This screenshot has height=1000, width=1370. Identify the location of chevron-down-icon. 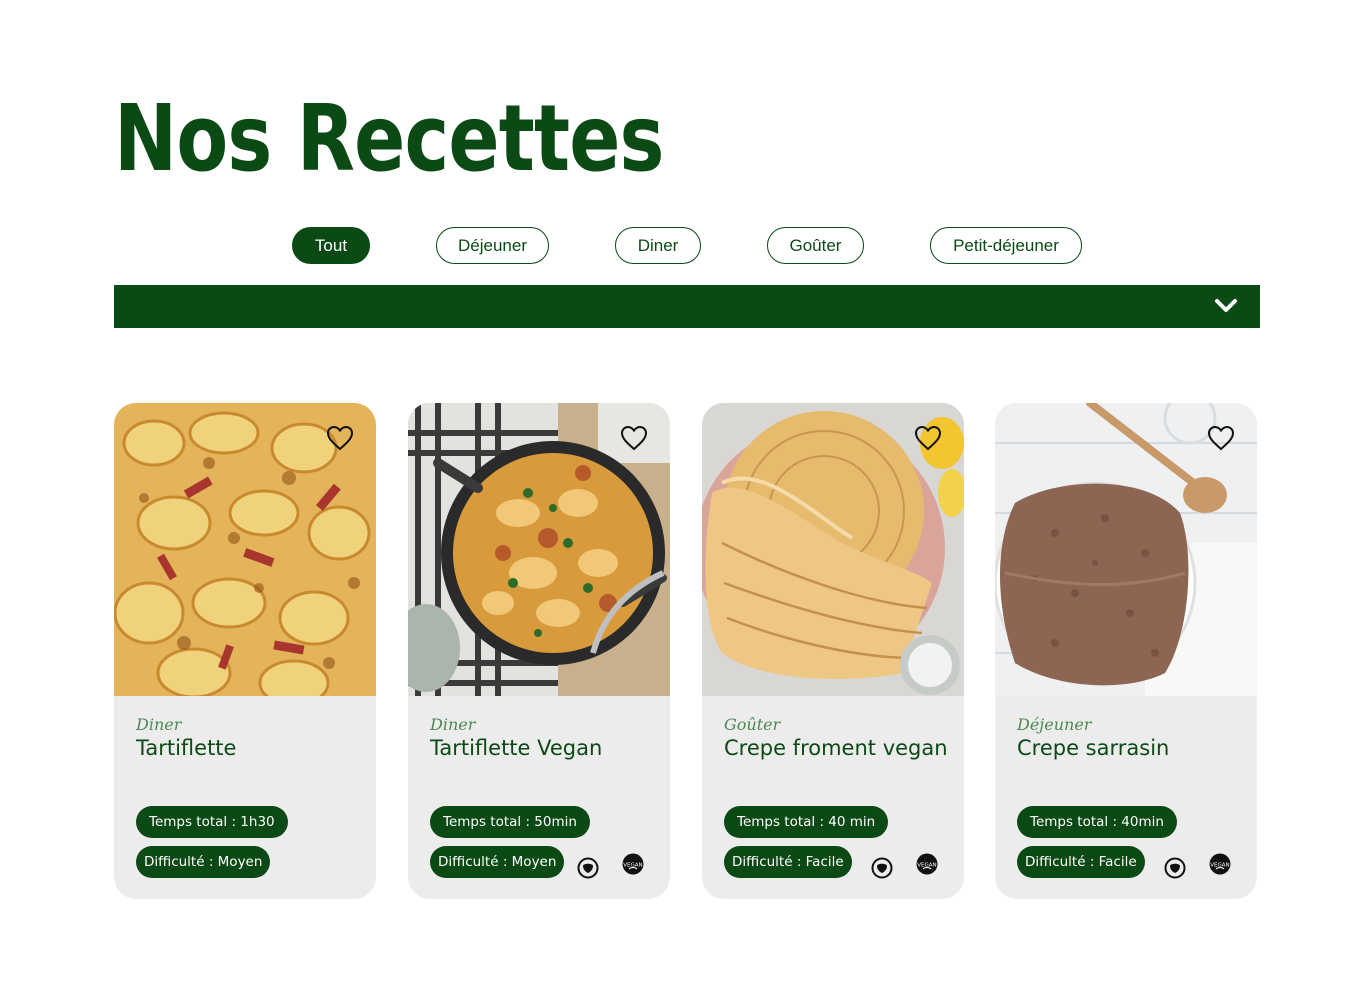
(1226, 306).